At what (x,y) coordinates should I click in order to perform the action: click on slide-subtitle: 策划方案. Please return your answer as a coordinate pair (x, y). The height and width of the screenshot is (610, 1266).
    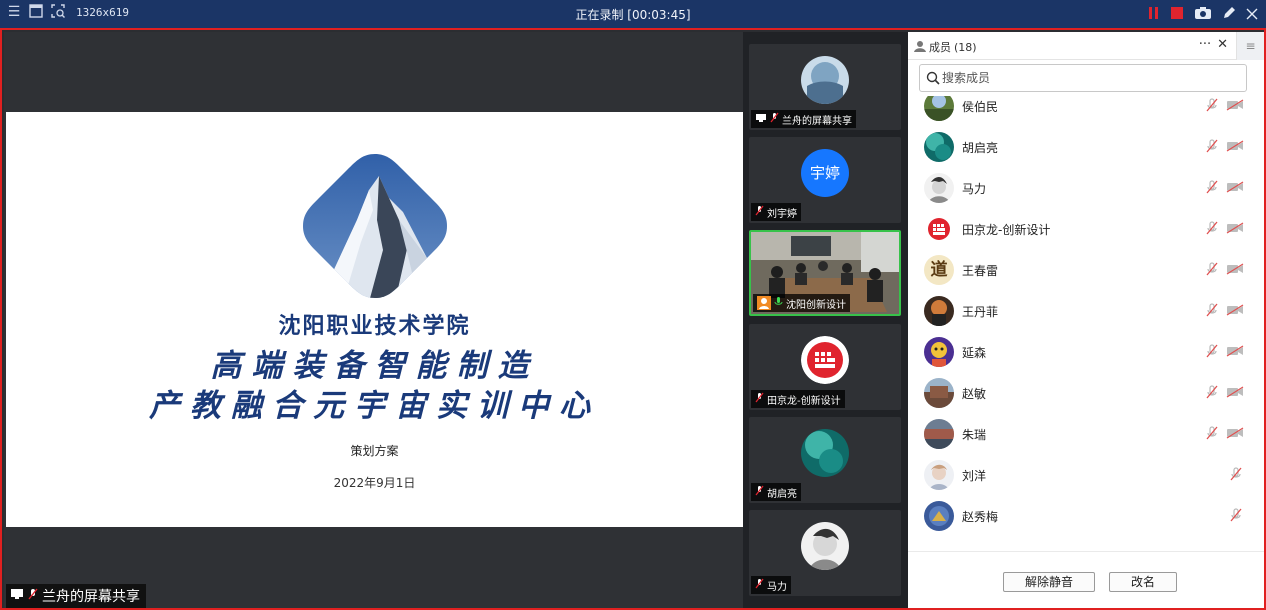
    Looking at the image, I should click on (374, 451).